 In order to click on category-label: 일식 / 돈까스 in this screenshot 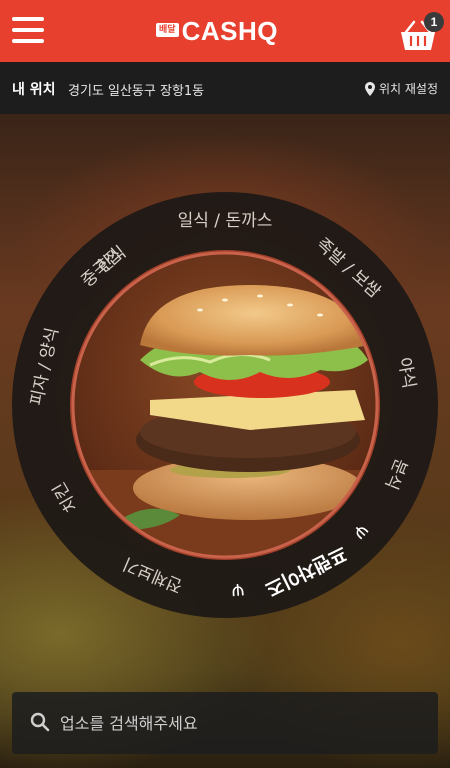, I will do `click(225, 221)`.